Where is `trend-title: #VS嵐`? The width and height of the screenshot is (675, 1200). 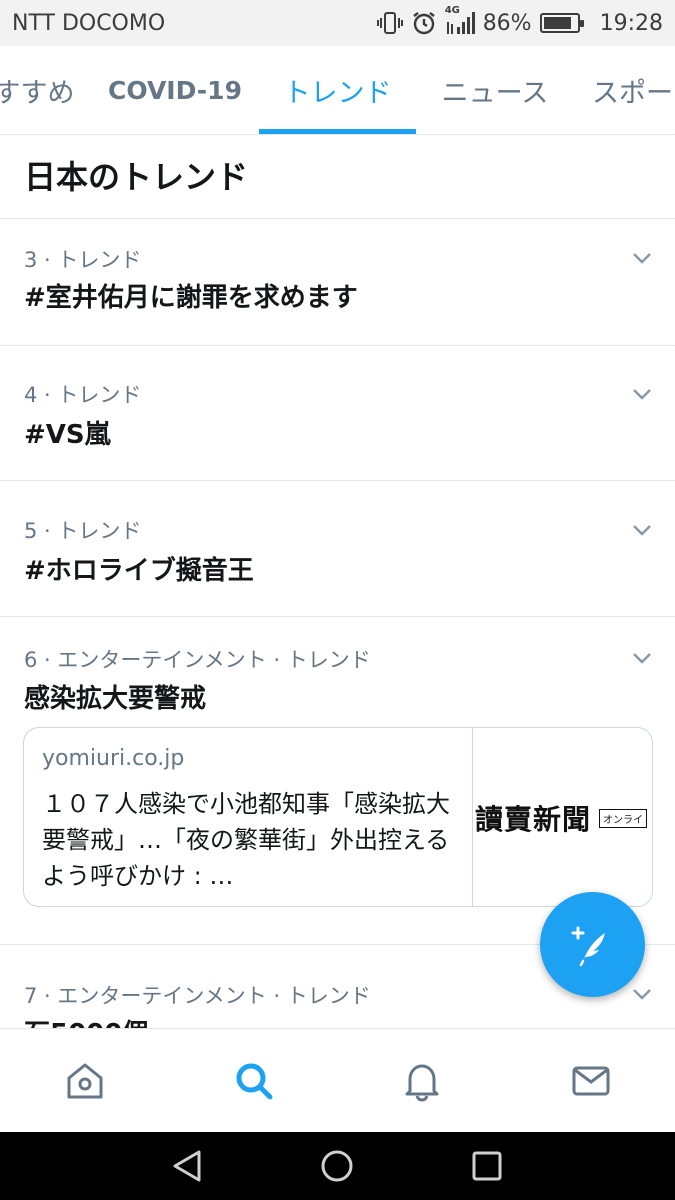
trend-title: #VS嵐 is located at coordinates (67, 435).